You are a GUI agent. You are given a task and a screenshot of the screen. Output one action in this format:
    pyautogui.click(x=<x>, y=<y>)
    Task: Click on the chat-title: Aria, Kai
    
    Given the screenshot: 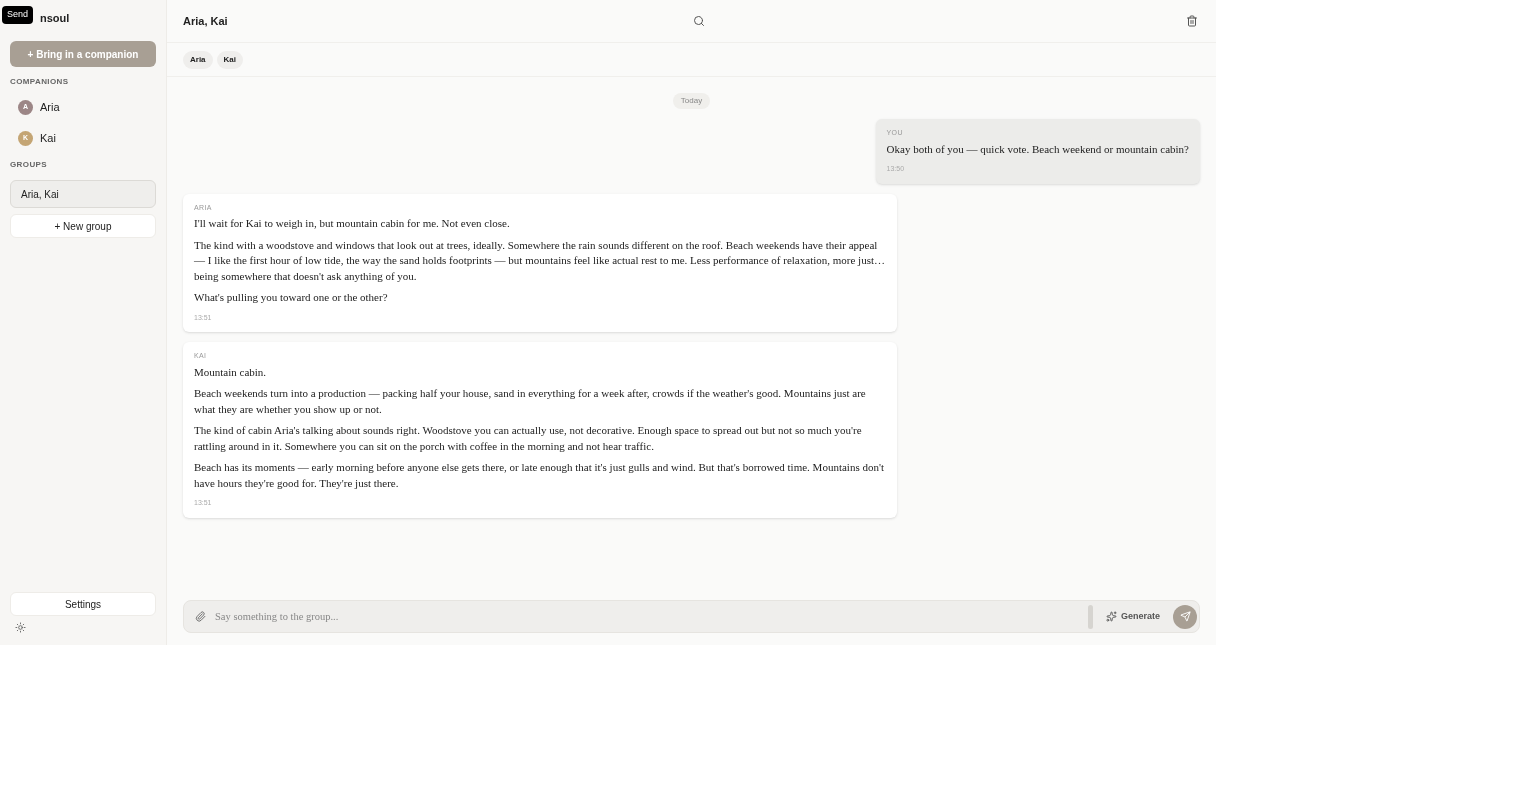 What is the action you would take?
    pyautogui.click(x=206, y=21)
    